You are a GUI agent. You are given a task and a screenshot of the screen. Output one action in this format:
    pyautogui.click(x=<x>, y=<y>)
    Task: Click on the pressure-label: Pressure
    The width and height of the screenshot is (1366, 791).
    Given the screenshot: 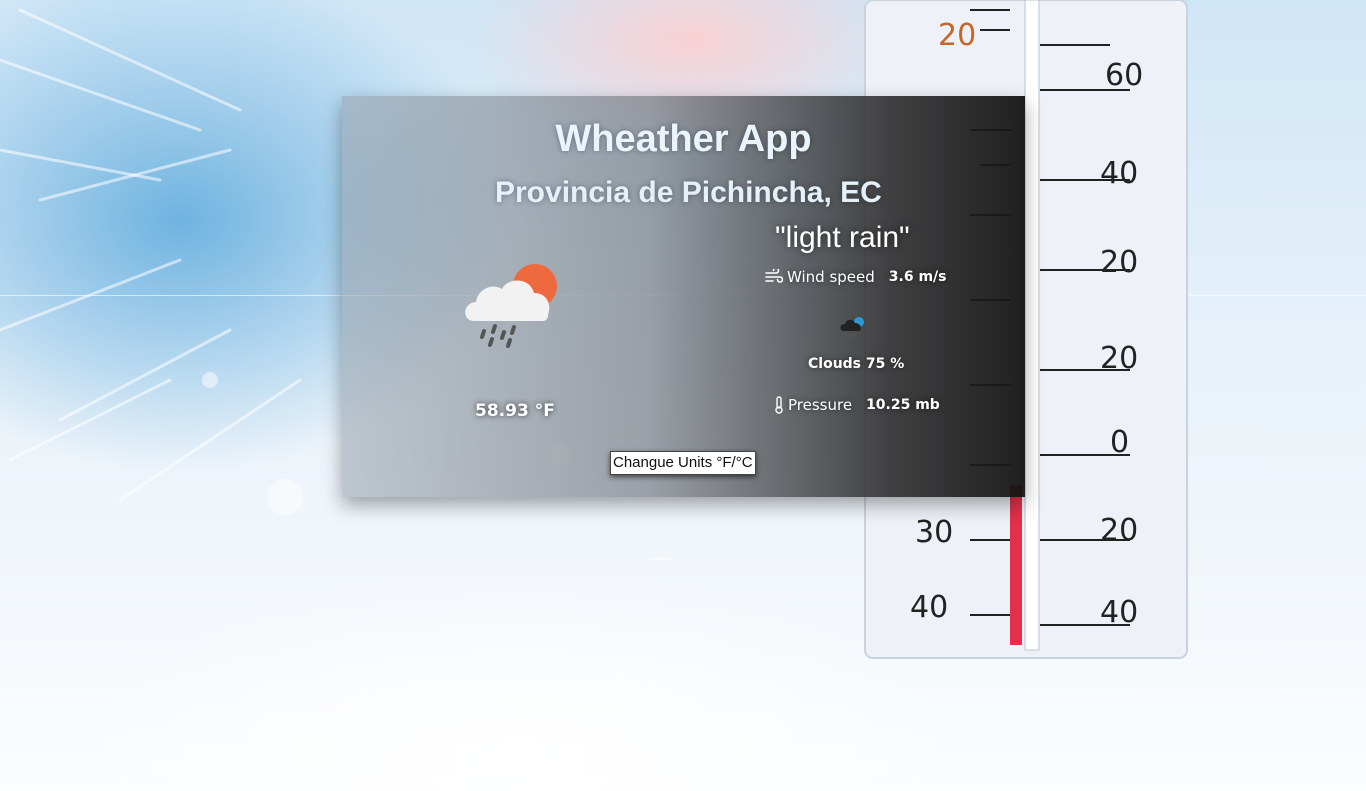 What is the action you would take?
    pyautogui.click(x=820, y=405)
    